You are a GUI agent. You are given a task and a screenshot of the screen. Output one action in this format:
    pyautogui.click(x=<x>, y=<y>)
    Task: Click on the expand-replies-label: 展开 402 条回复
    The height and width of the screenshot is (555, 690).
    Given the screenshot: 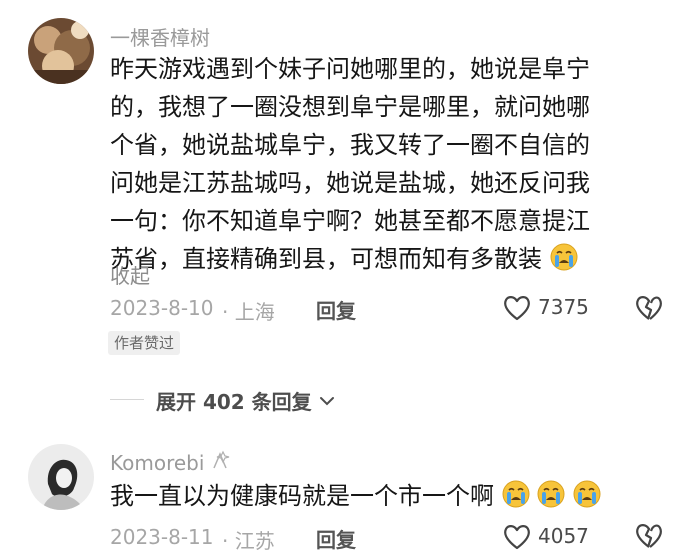 What is the action you would take?
    pyautogui.click(x=234, y=402)
    